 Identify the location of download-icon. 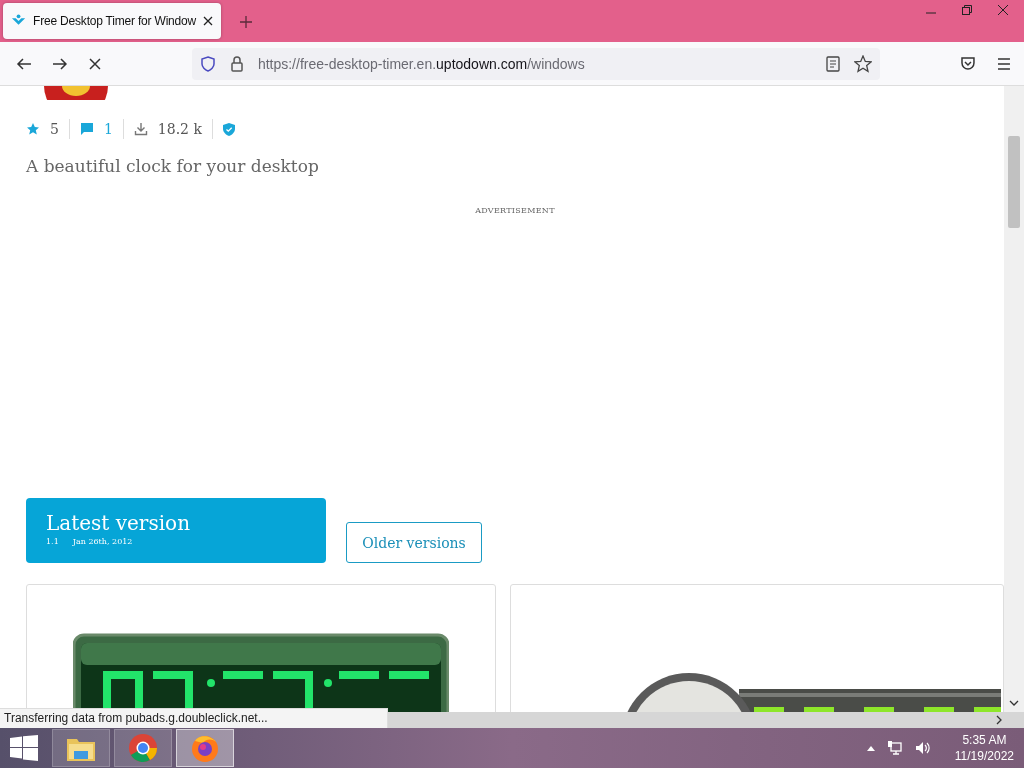
(140, 129).